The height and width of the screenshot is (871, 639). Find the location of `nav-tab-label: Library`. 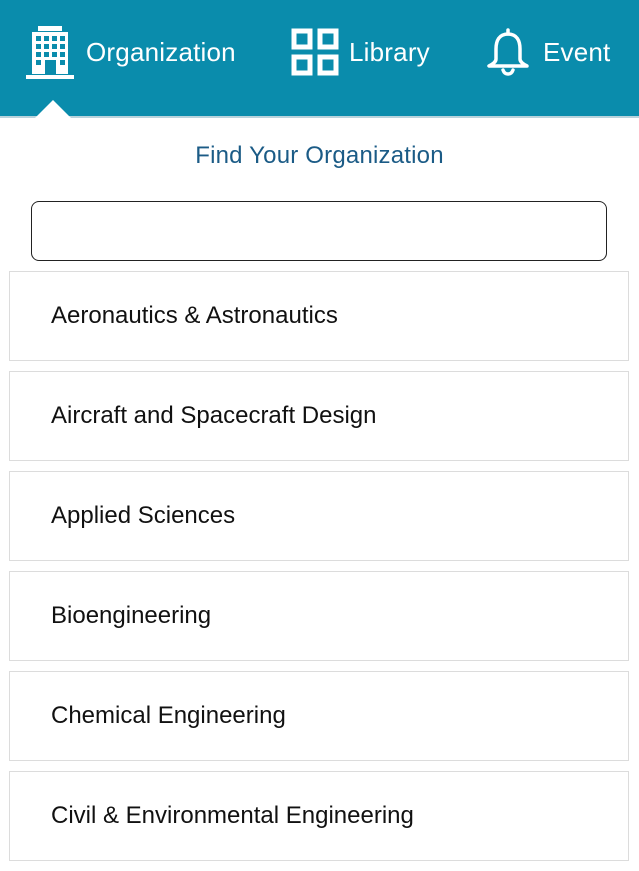

nav-tab-label: Library is located at coordinates (389, 51).